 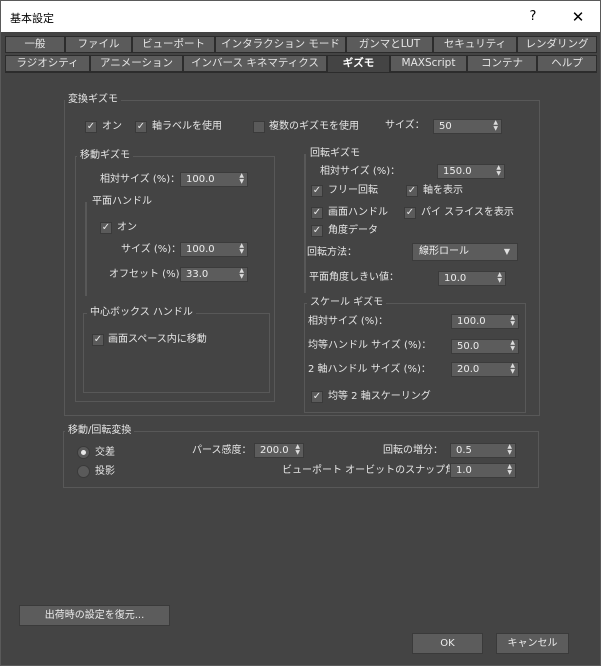 What do you see at coordinates (105, 452) in the screenshot?
I see `ortho-label: 交差` at bounding box center [105, 452].